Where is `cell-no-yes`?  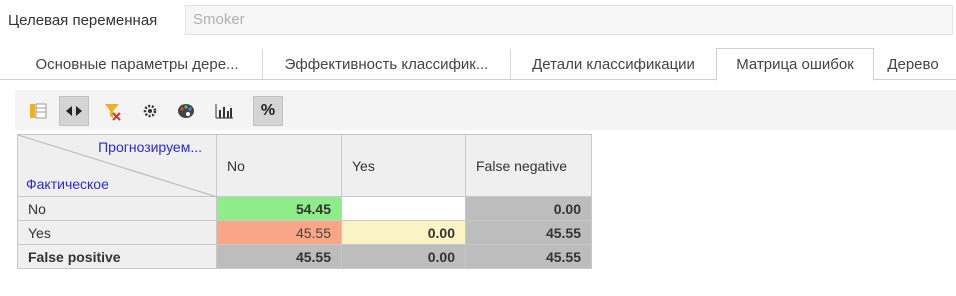 cell-no-yes is located at coordinates (403, 208).